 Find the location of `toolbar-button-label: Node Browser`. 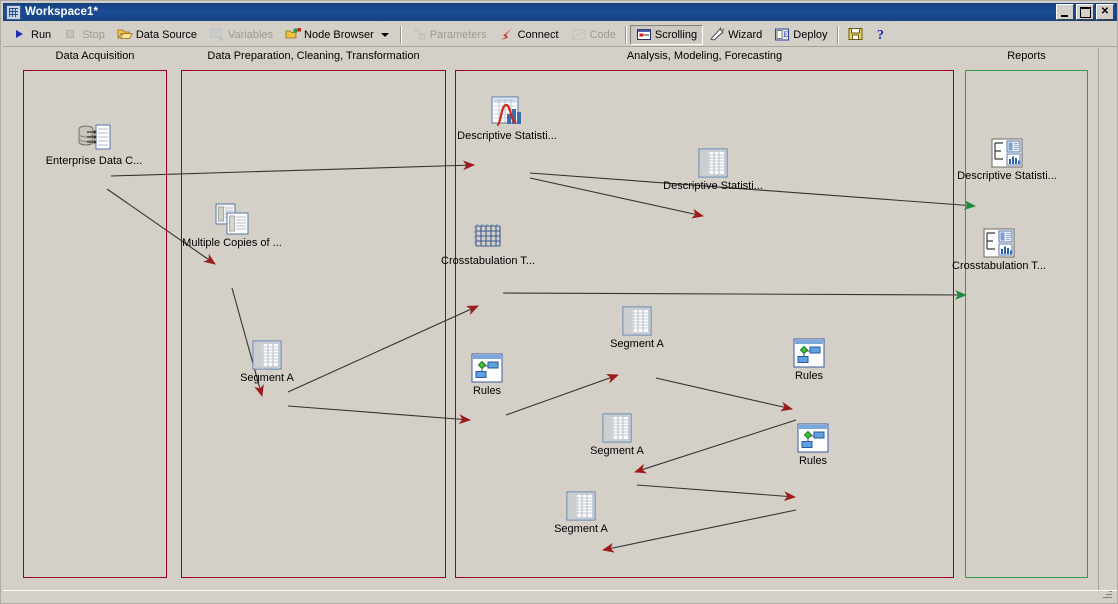

toolbar-button-label: Node Browser is located at coordinates (339, 34).